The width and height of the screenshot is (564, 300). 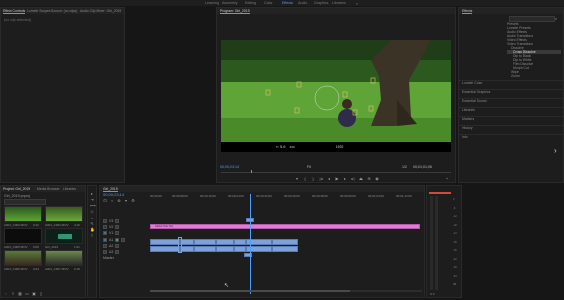 I want to click on panel-essential-graphics: Essential Graphics, so click(x=511, y=93).